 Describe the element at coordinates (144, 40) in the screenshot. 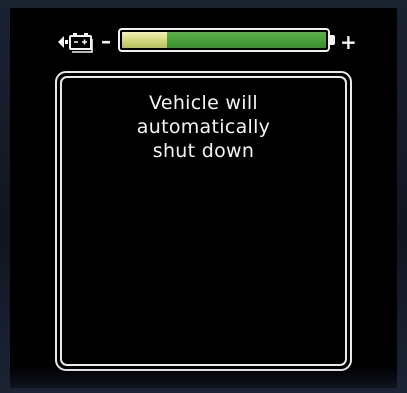

I see `battery-gauge-fill` at that location.